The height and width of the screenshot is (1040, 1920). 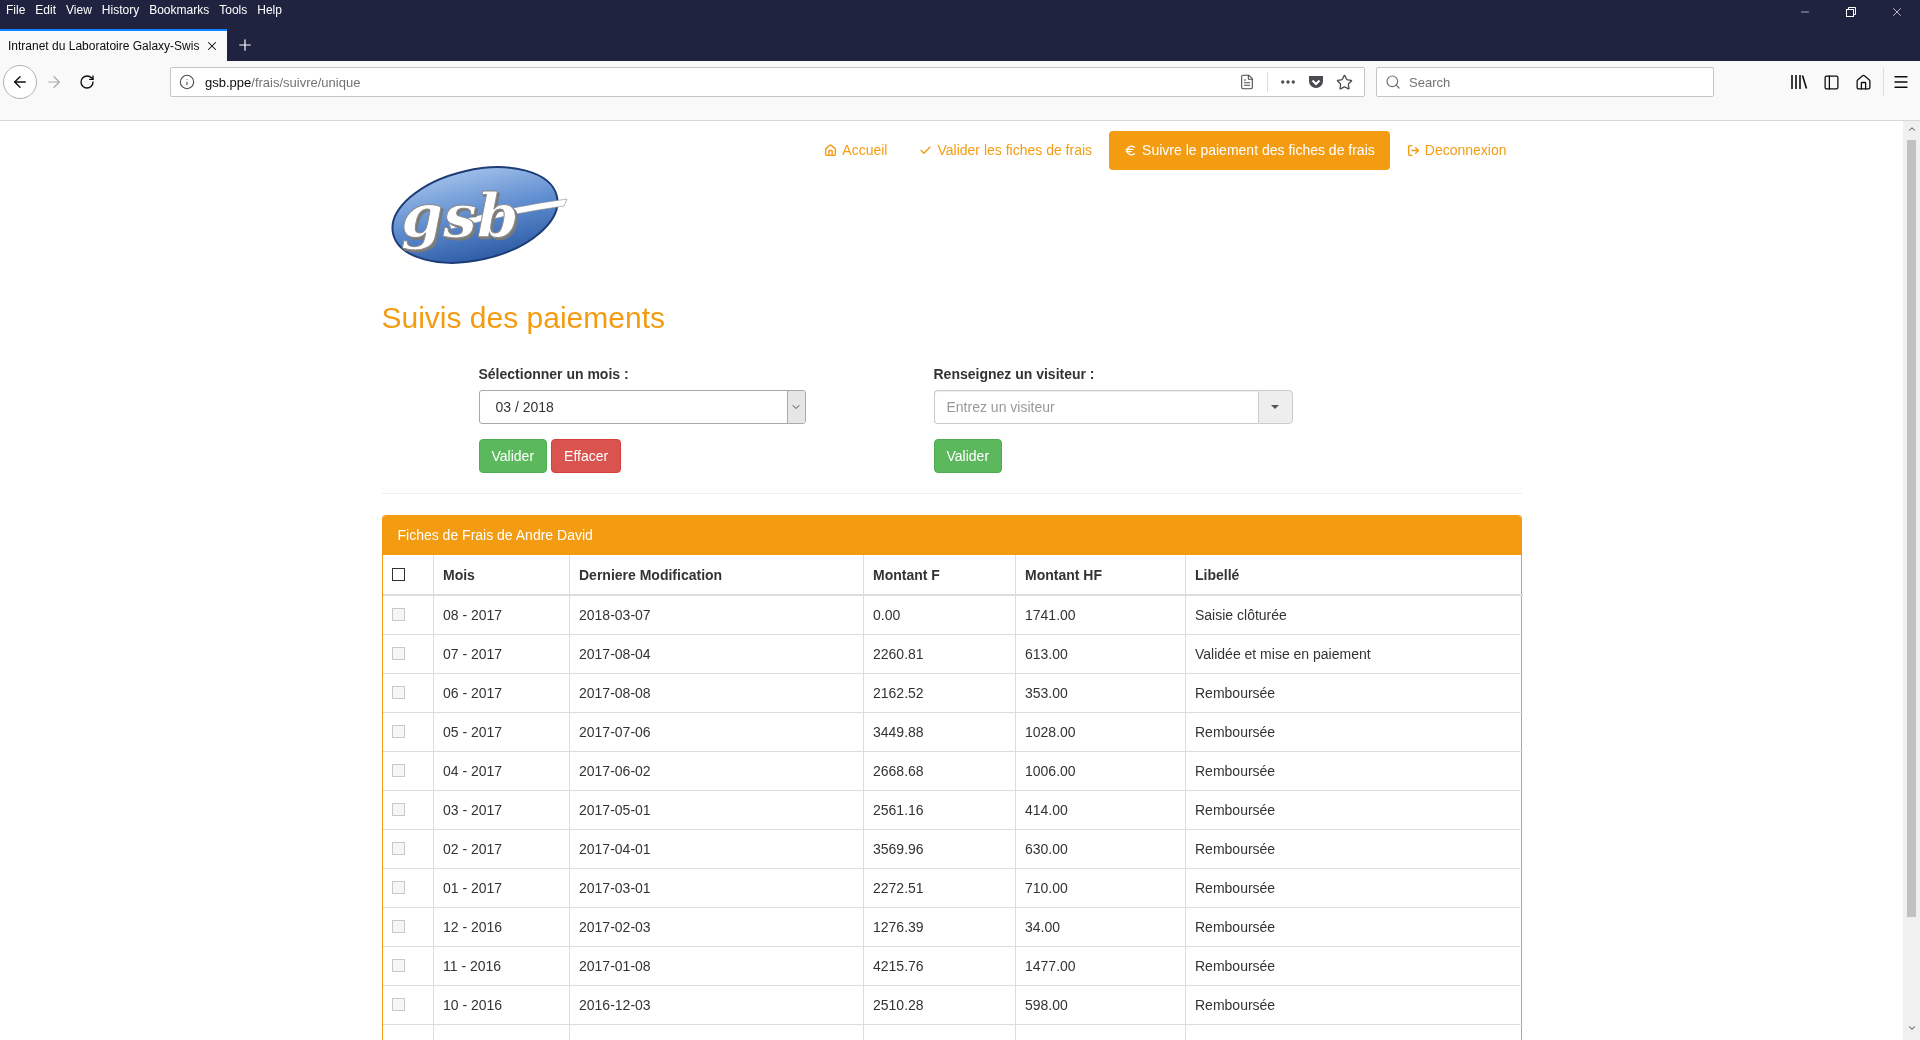 I want to click on url-text: gsb.ppe/frais/suivre/unique, so click(x=283, y=82).